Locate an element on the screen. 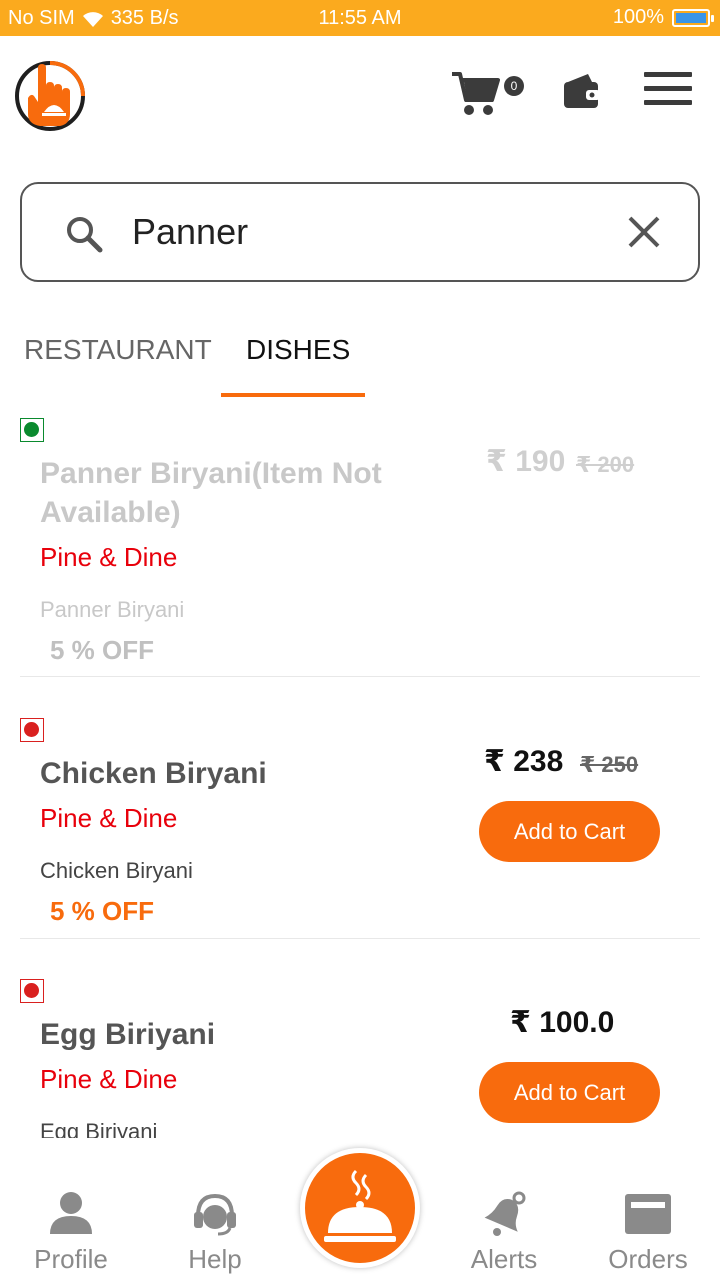 This screenshot has width=720, height=1280. cart-icon is located at coordinates (476, 93).